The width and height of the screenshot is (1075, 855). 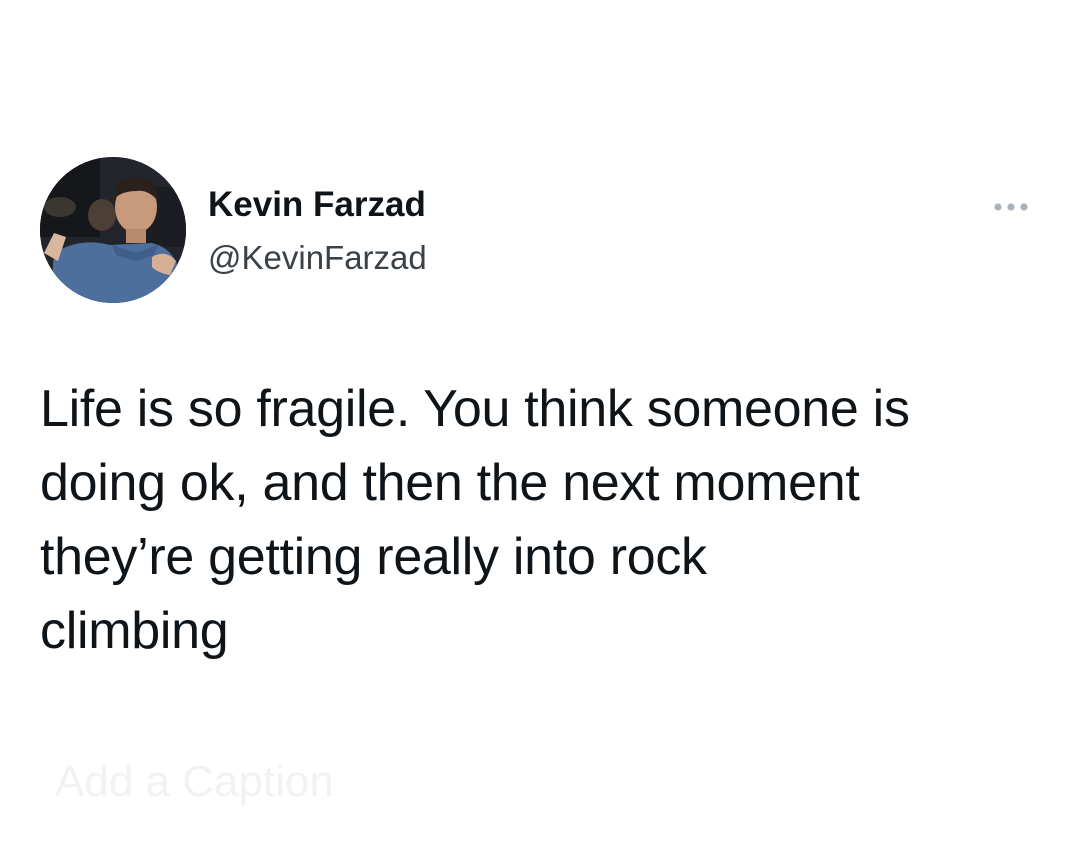 I want to click on tweet-text-line: they’re getting really into rock, so click(x=373, y=557).